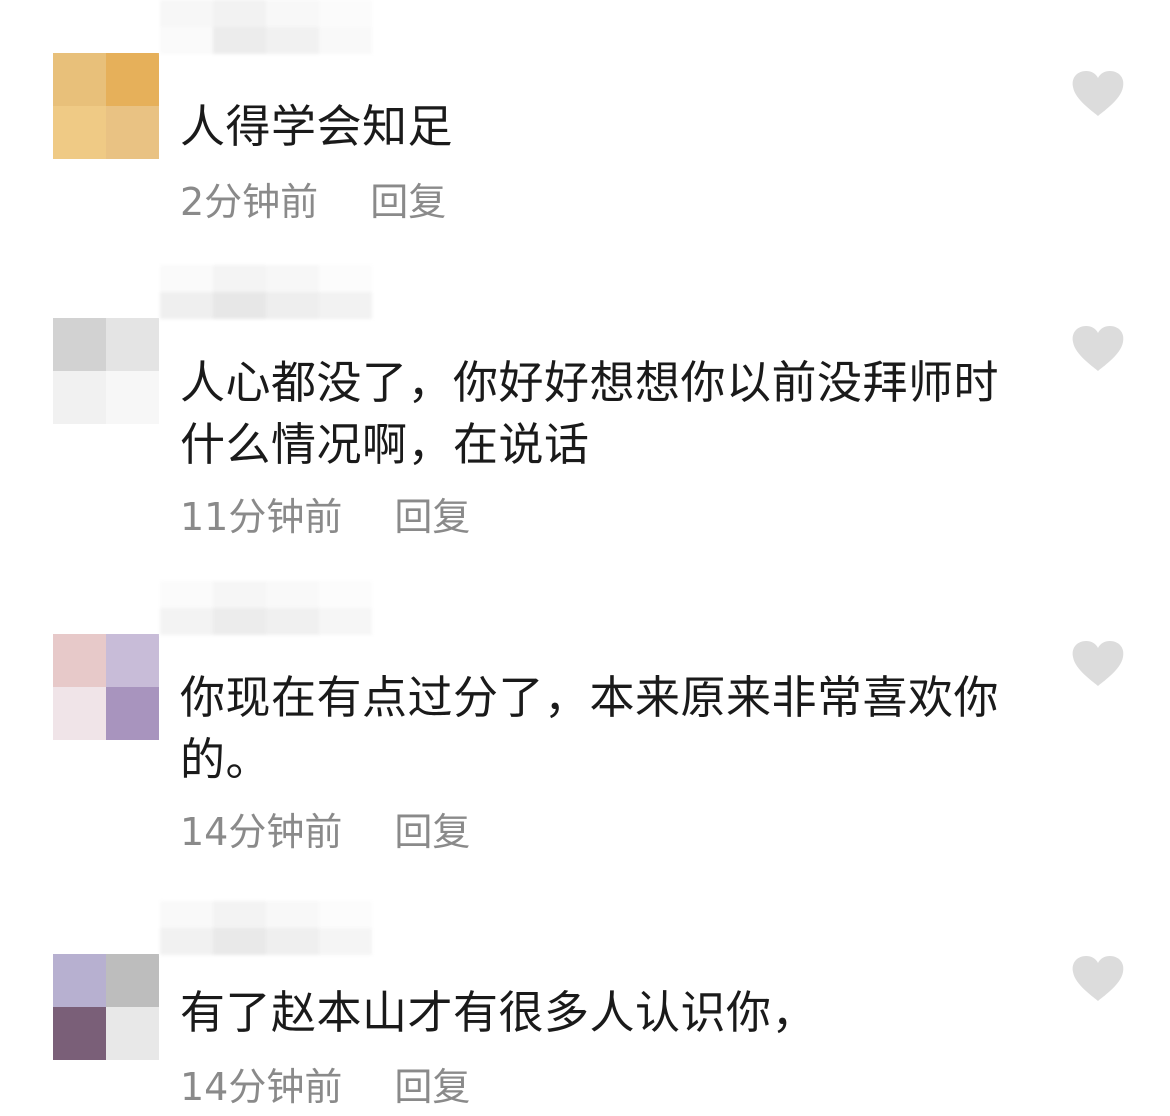 The width and height of the screenshot is (1170, 1116). What do you see at coordinates (590, 728) in the screenshot?
I see `comment-text: 你现在有点过分了，本来原来非常喜欢你的。` at bounding box center [590, 728].